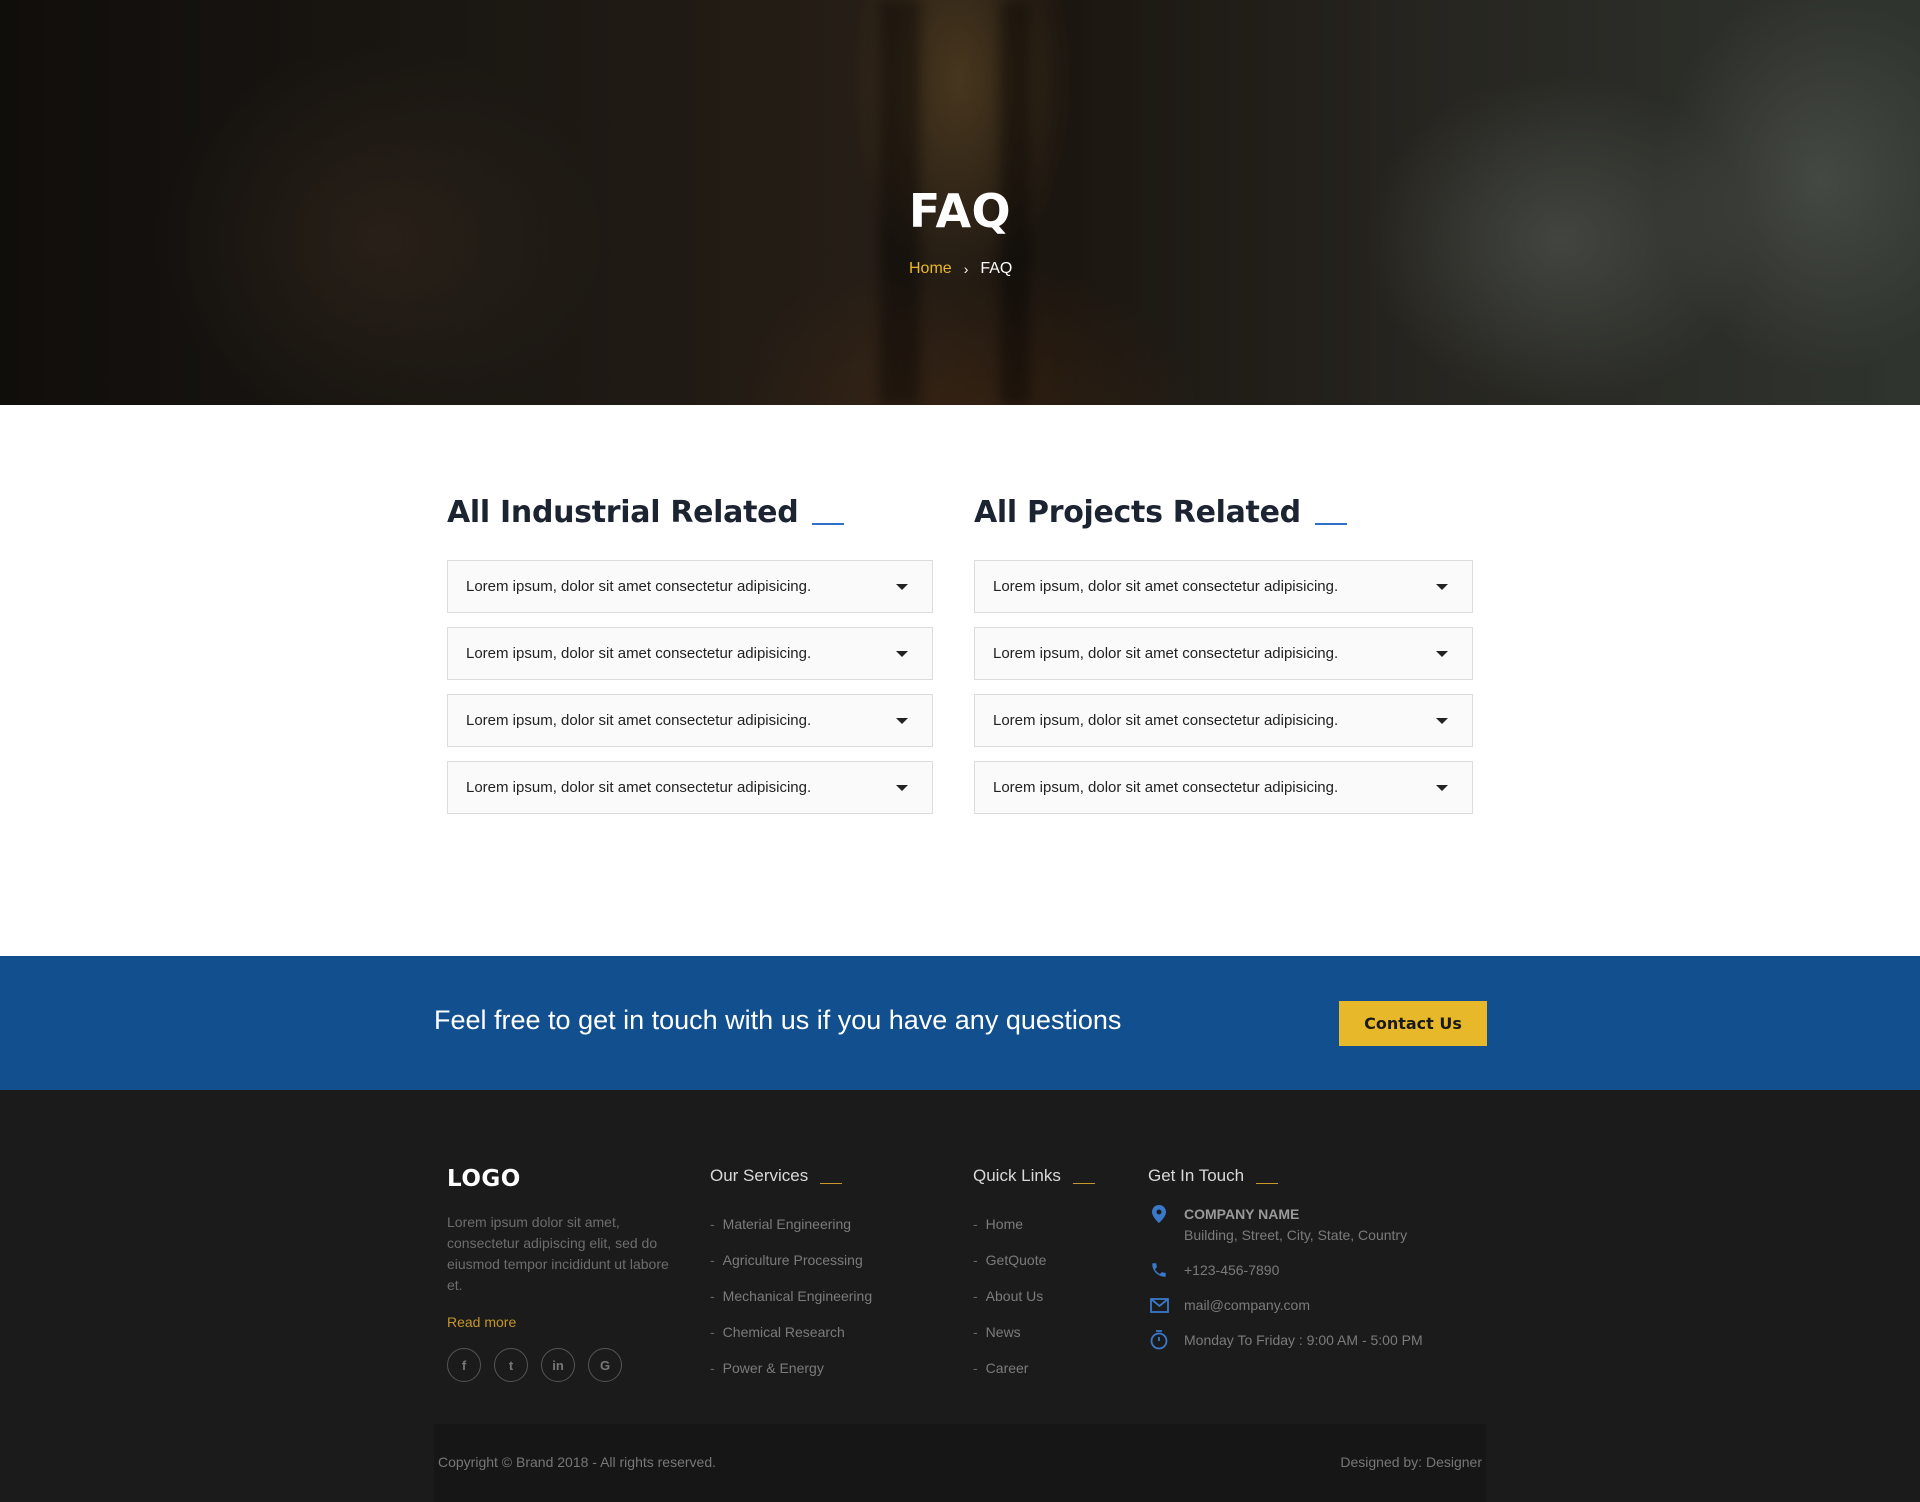 This screenshot has height=1502, width=1920. Describe the element at coordinates (1330, 524) in the screenshot. I see `heading-underline` at that location.